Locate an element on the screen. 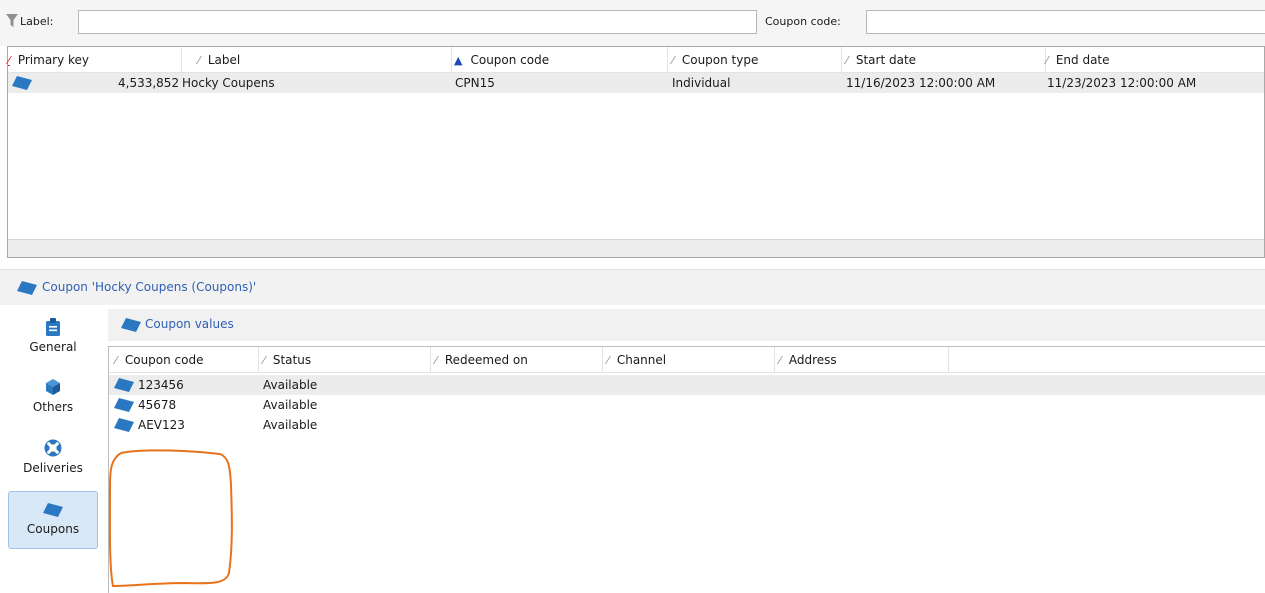  column-header-redeemed-on: ⁄ Redeemed on is located at coordinates (517, 360).